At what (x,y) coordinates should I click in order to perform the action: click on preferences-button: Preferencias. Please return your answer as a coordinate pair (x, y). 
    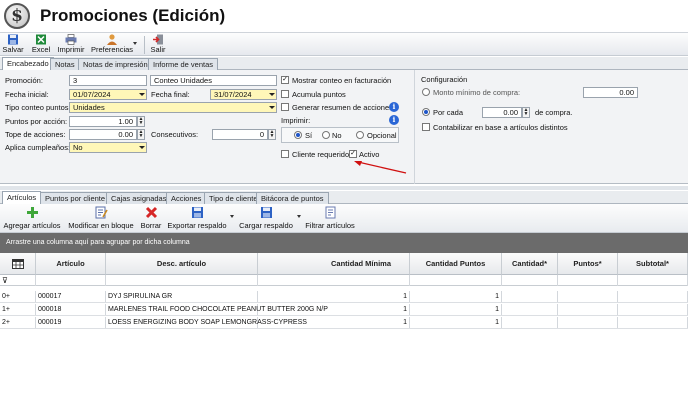
    Looking at the image, I should click on (112, 45).